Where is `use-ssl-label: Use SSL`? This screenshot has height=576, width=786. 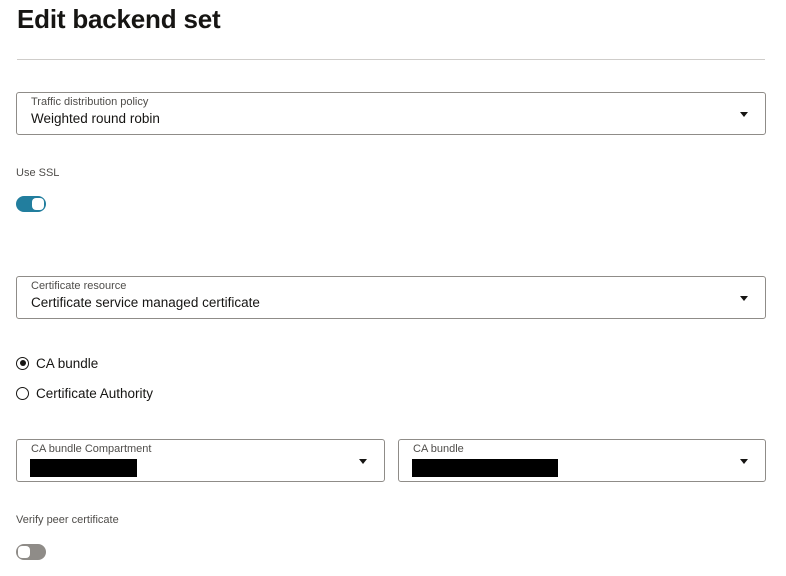 use-ssl-label: Use SSL is located at coordinates (38, 173).